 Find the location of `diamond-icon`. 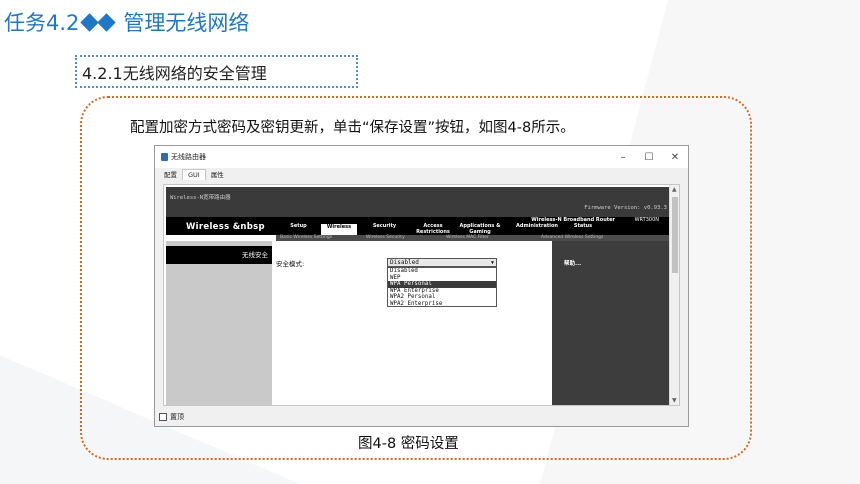

diamond-icon is located at coordinates (98, 22).